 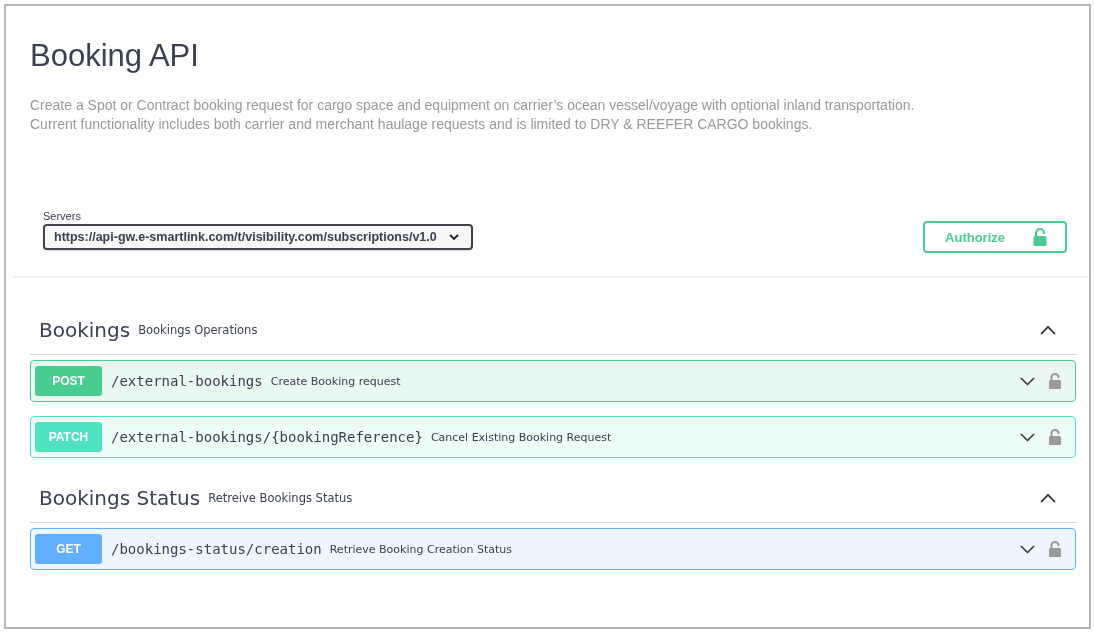 What do you see at coordinates (187, 381) in the screenshot?
I see `operation-path: /external-bookings` at bounding box center [187, 381].